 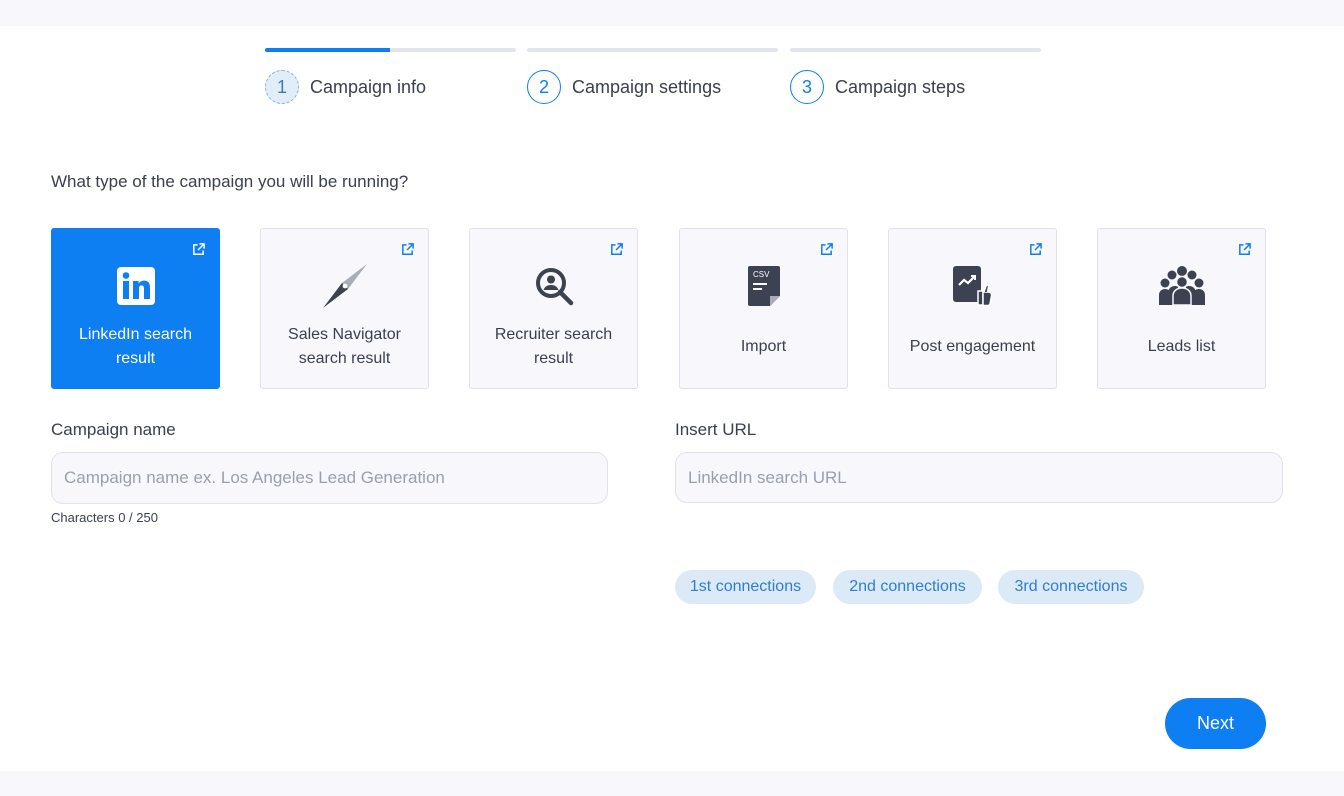 I want to click on step-progress-fill, so click(x=327, y=50).